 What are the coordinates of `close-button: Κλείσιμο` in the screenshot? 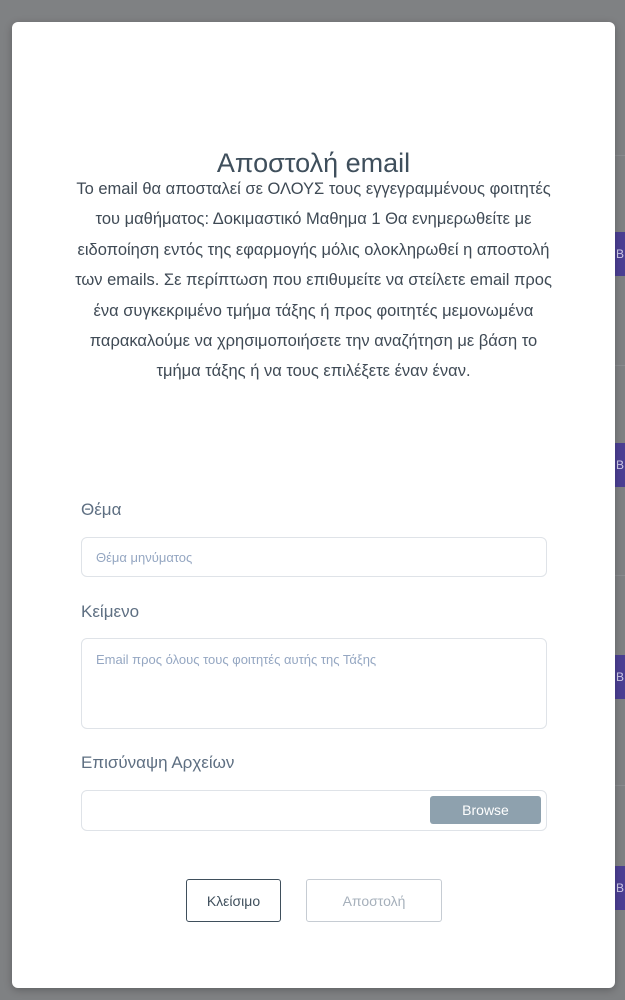 It's located at (233, 900).